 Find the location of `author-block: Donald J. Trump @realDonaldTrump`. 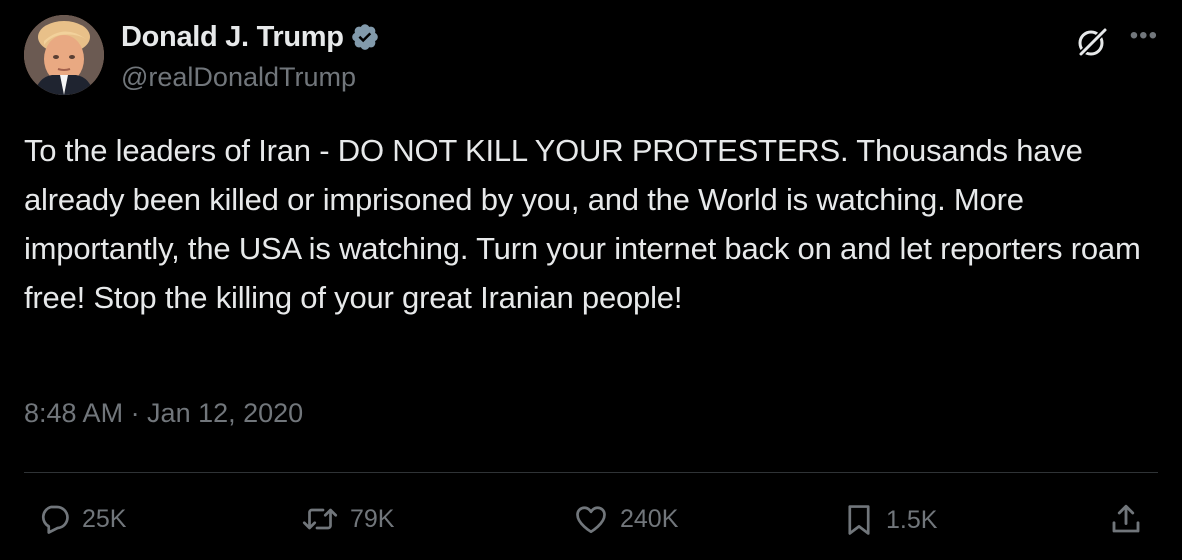

author-block: Donald J. Trump @realDonaldTrump is located at coordinates (250, 55).